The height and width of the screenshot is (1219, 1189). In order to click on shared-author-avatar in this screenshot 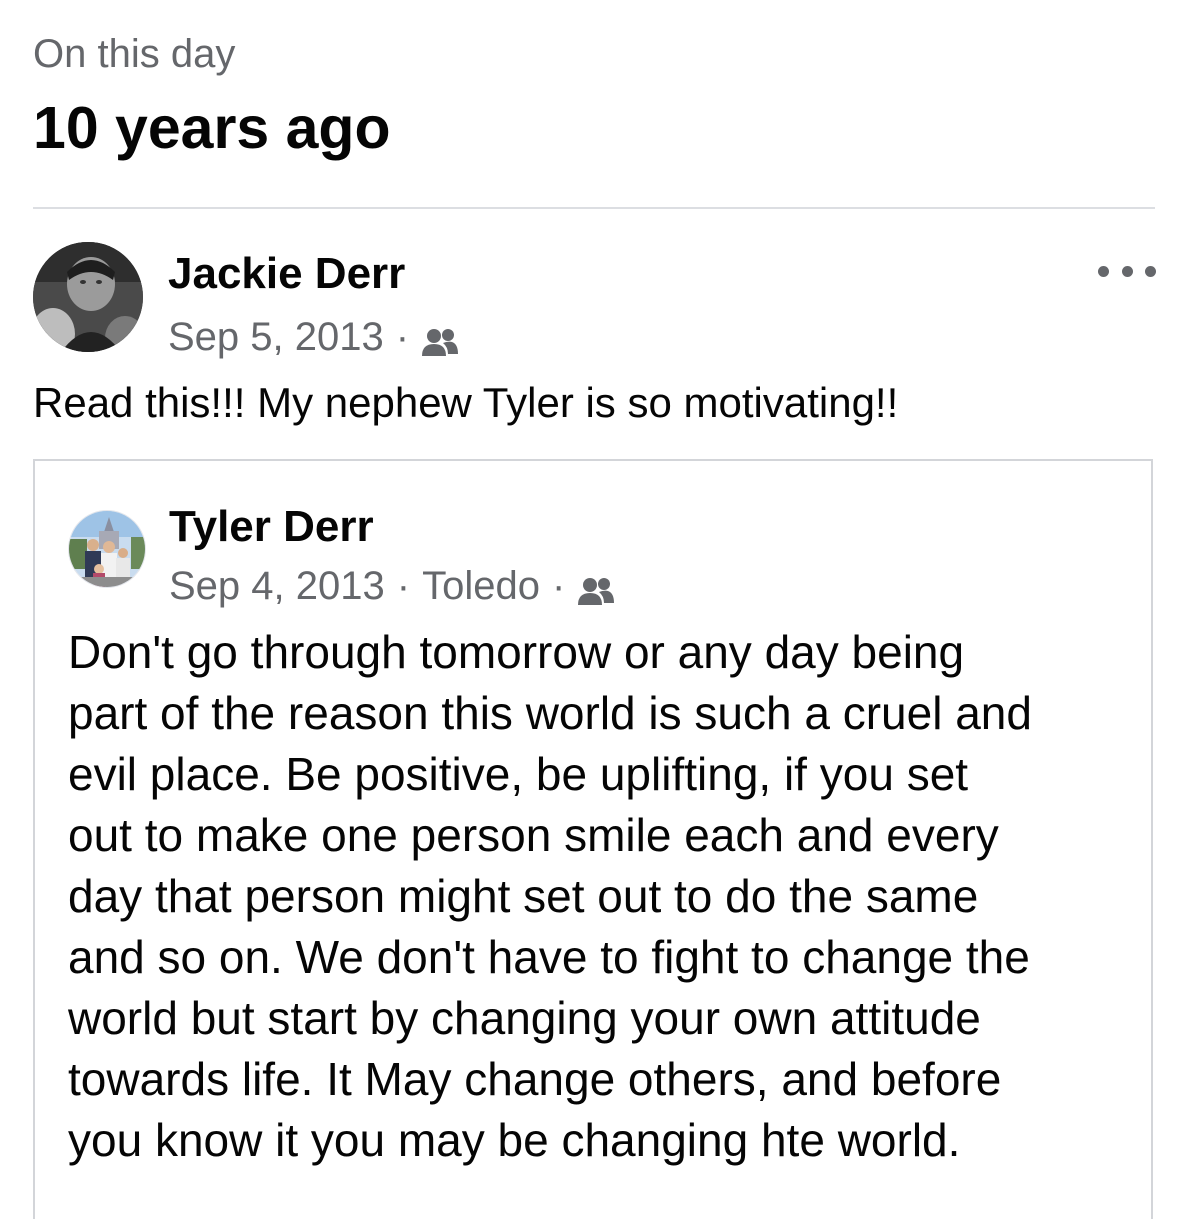, I will do `click(107, 549)`.